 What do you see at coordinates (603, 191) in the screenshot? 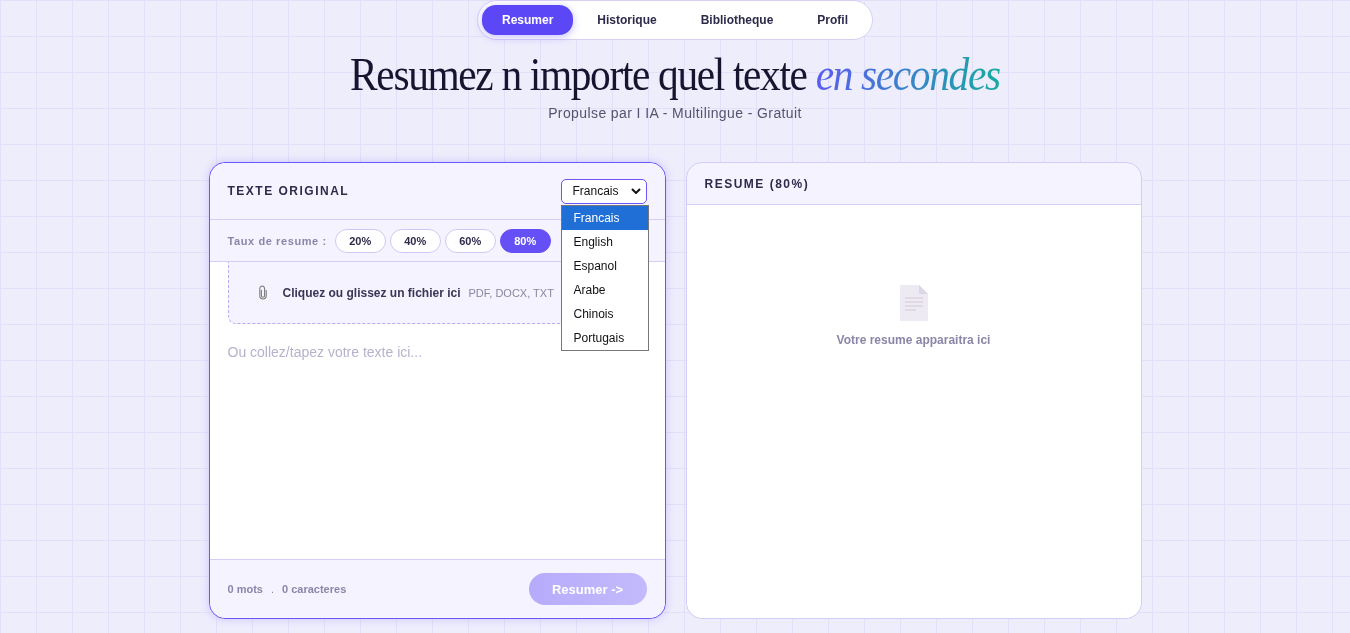
I see `language-select: Francais` at bounding box center [603, 191].